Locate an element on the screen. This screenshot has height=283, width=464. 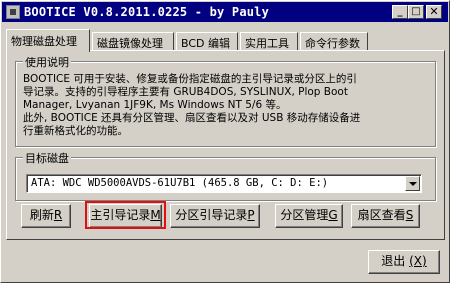
sector-view-button: 扇区查看S is located at coordinates (385, 216).